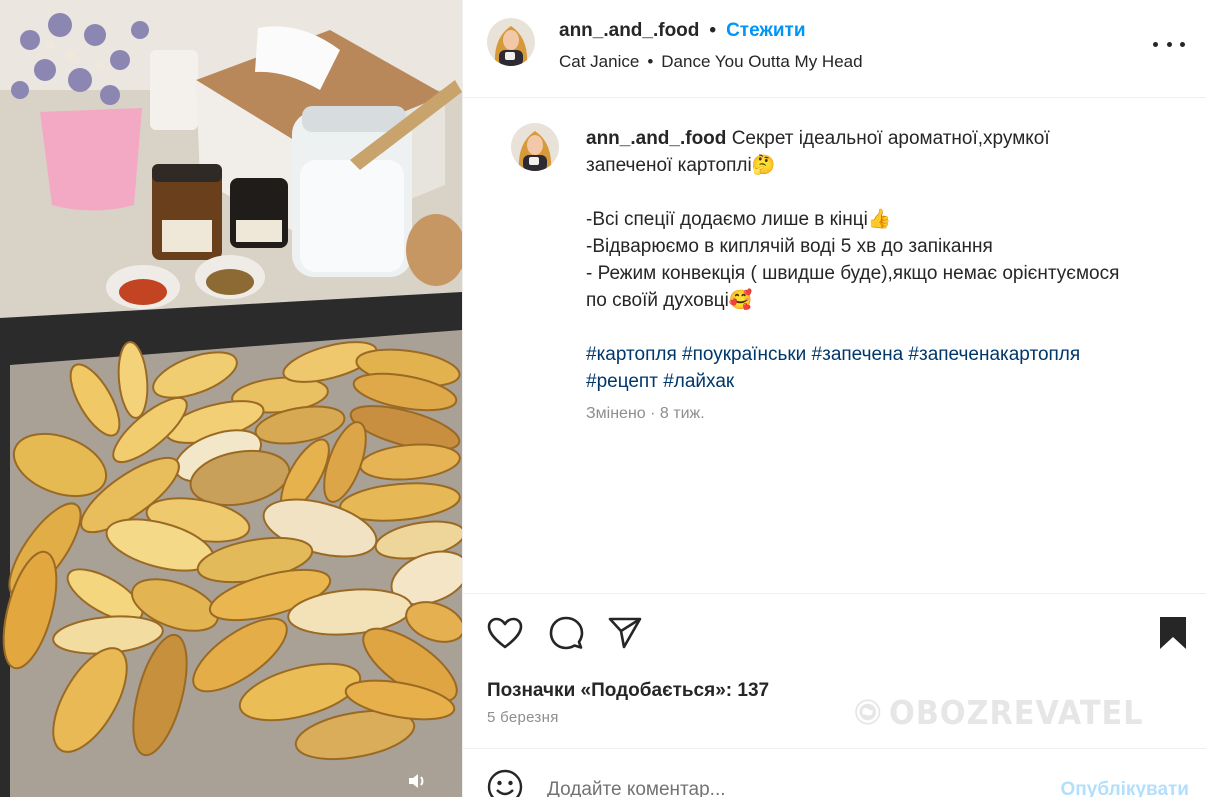 The image size is (1206, 797). I want to click on globe-logo-icon, so click(868, 712).